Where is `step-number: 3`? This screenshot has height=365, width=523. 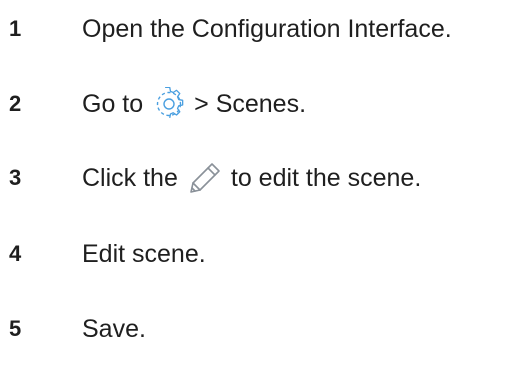
step-number: 3 is located at coordinates (15, 177).